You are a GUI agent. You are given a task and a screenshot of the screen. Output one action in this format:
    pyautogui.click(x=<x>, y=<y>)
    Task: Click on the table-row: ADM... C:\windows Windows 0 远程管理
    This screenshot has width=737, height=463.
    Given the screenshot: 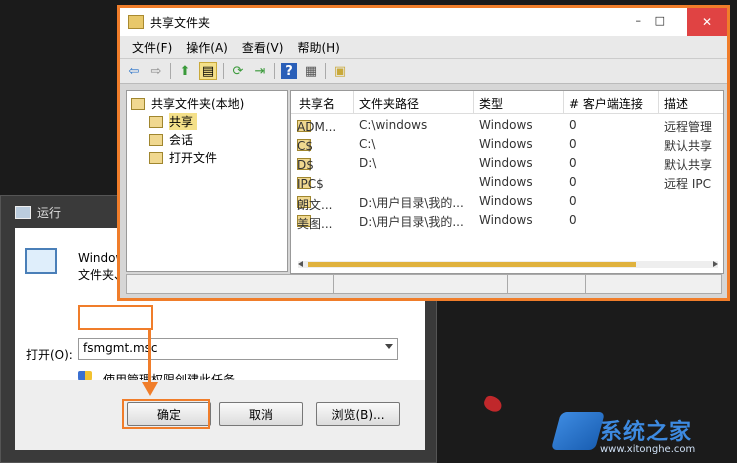 What is the action you would take?
    pyautogui.click(x=507, y=125)
    